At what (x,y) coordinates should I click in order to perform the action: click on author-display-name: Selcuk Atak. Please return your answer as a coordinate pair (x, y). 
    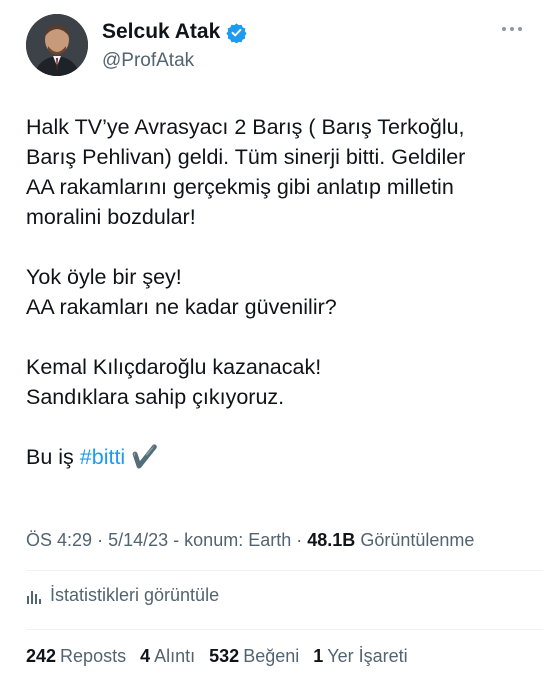
    Looking at the image, I should click on (161, 32).